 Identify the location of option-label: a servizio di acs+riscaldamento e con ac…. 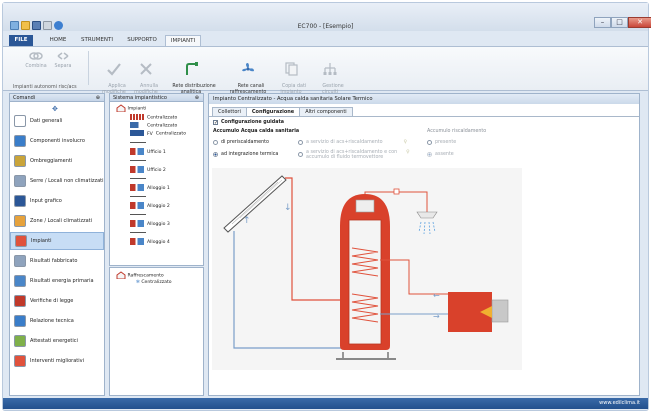
(352, 155).